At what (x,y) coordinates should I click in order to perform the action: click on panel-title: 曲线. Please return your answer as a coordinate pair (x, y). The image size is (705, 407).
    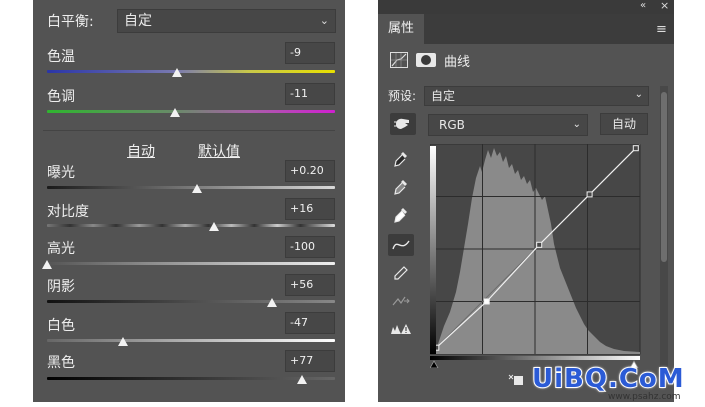
    Looking at the image, I should click on (457, 62).